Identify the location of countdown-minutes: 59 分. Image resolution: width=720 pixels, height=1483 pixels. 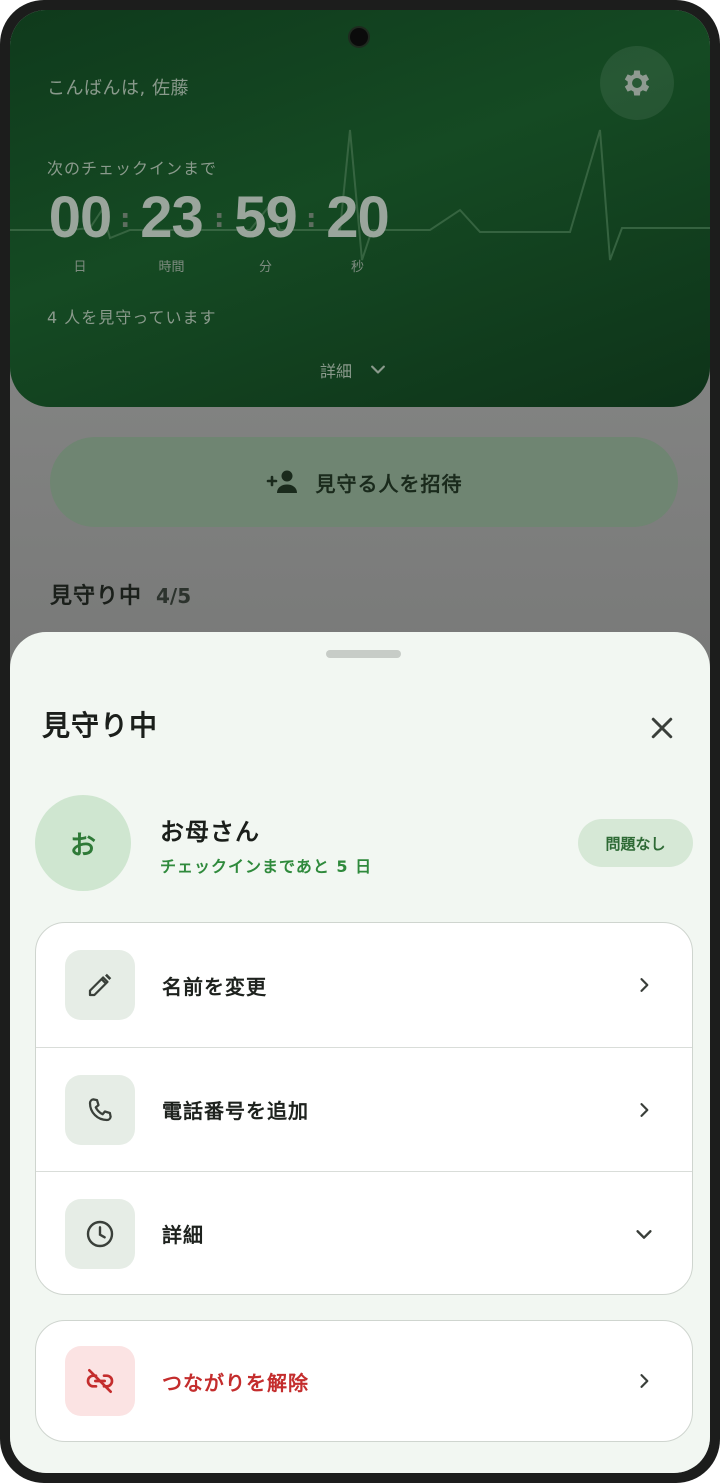
(266, 230).